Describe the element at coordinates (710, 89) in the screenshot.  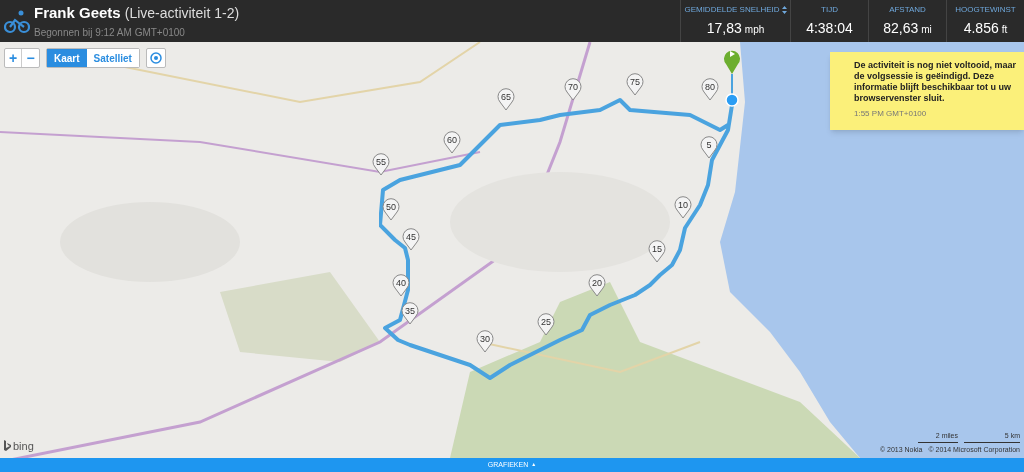
I see `distance-marker: 80` at that location.